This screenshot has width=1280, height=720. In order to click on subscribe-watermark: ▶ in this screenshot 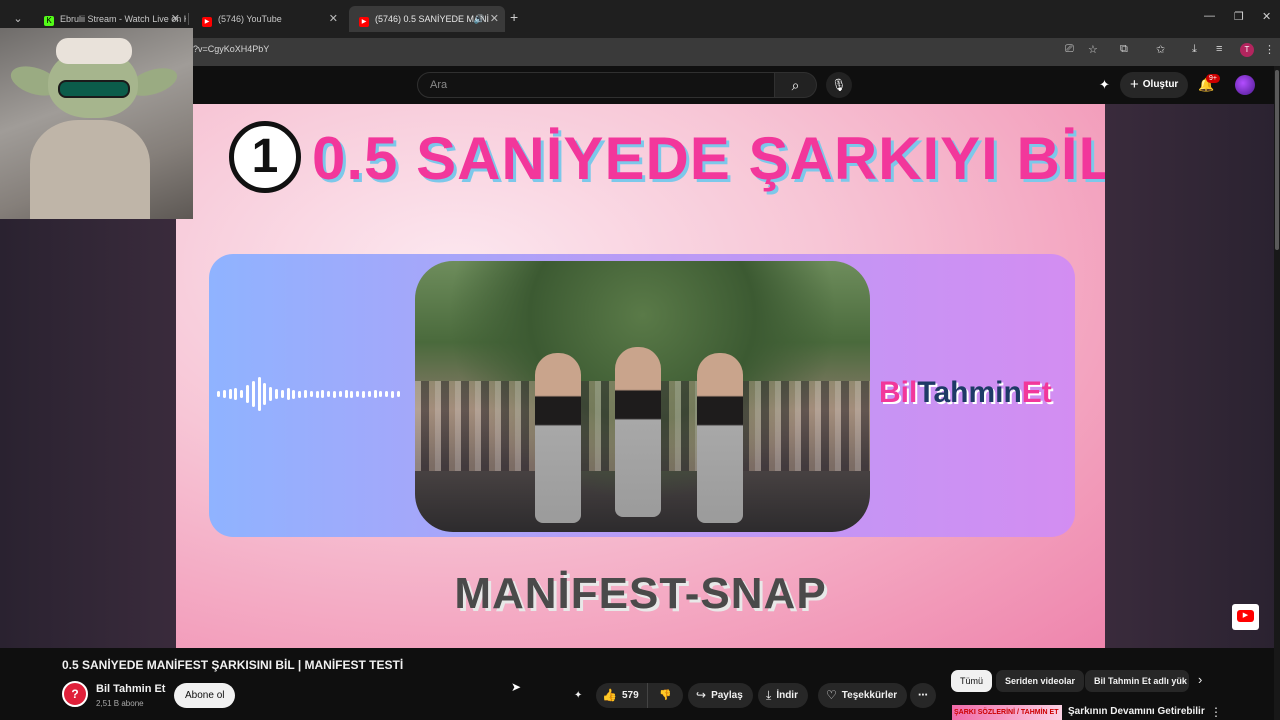, I will do `click(1245, 617)`.